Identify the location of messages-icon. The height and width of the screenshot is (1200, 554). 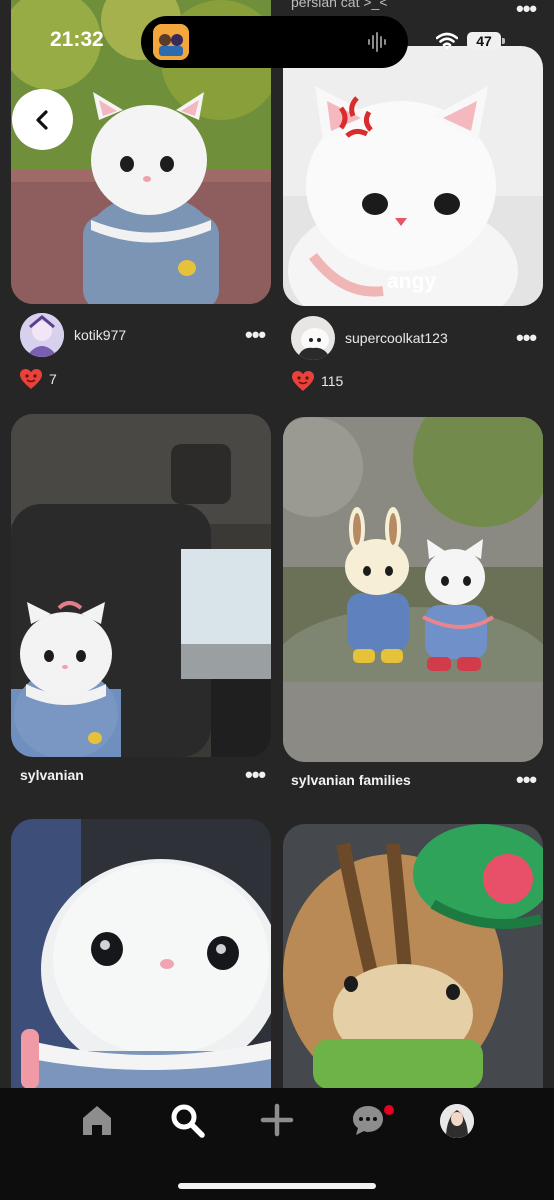
(368, 1120).